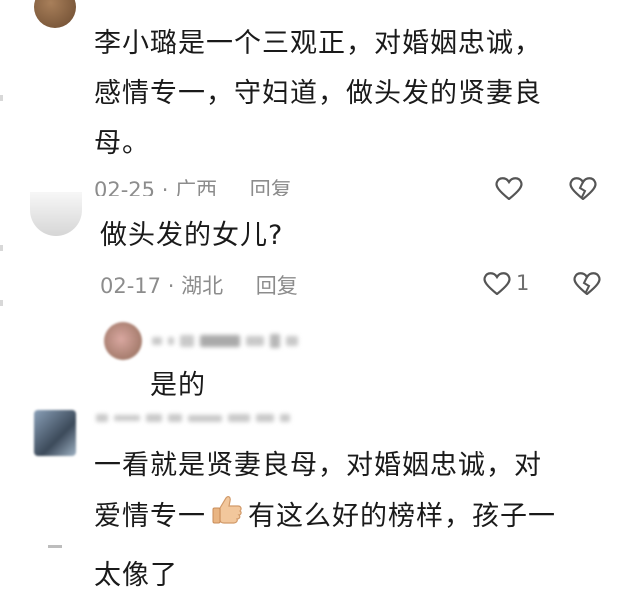 Image resolution: width=640 pixels, height=601 pixels. I want to click on comment-text-line: 一看就是贤妻良母，对婚姻忠诚，对, so click(318, 465).